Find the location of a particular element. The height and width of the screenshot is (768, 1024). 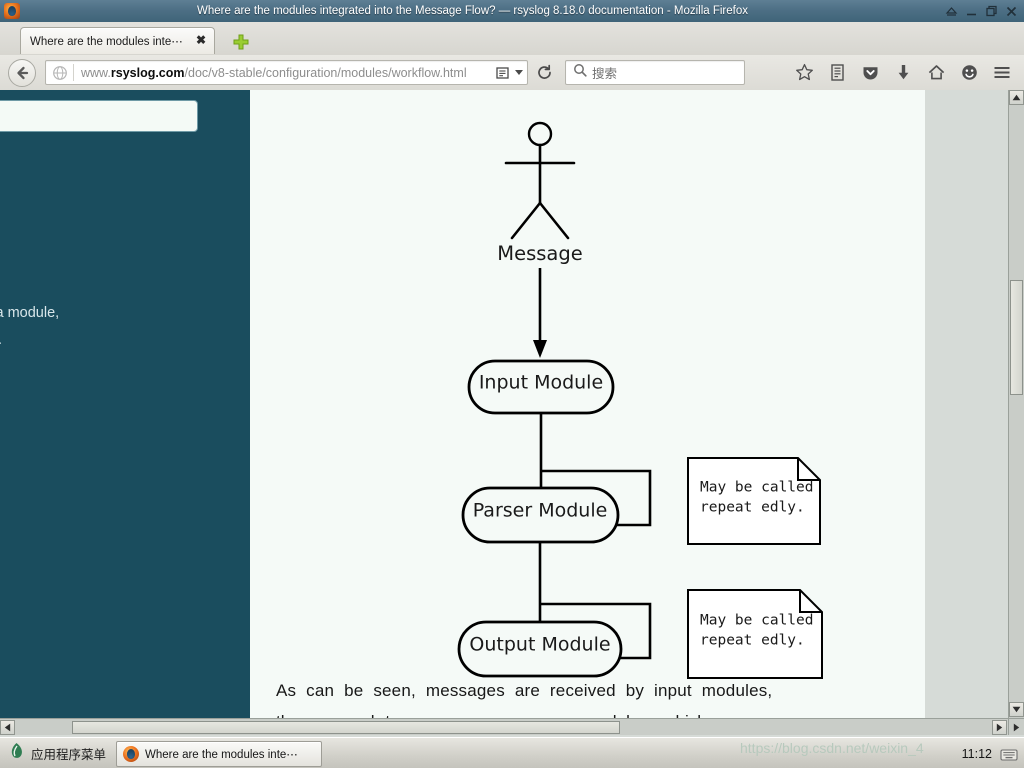

note-output-repeatedly: May be called repeat edly. is located at coordinates (755, 634).